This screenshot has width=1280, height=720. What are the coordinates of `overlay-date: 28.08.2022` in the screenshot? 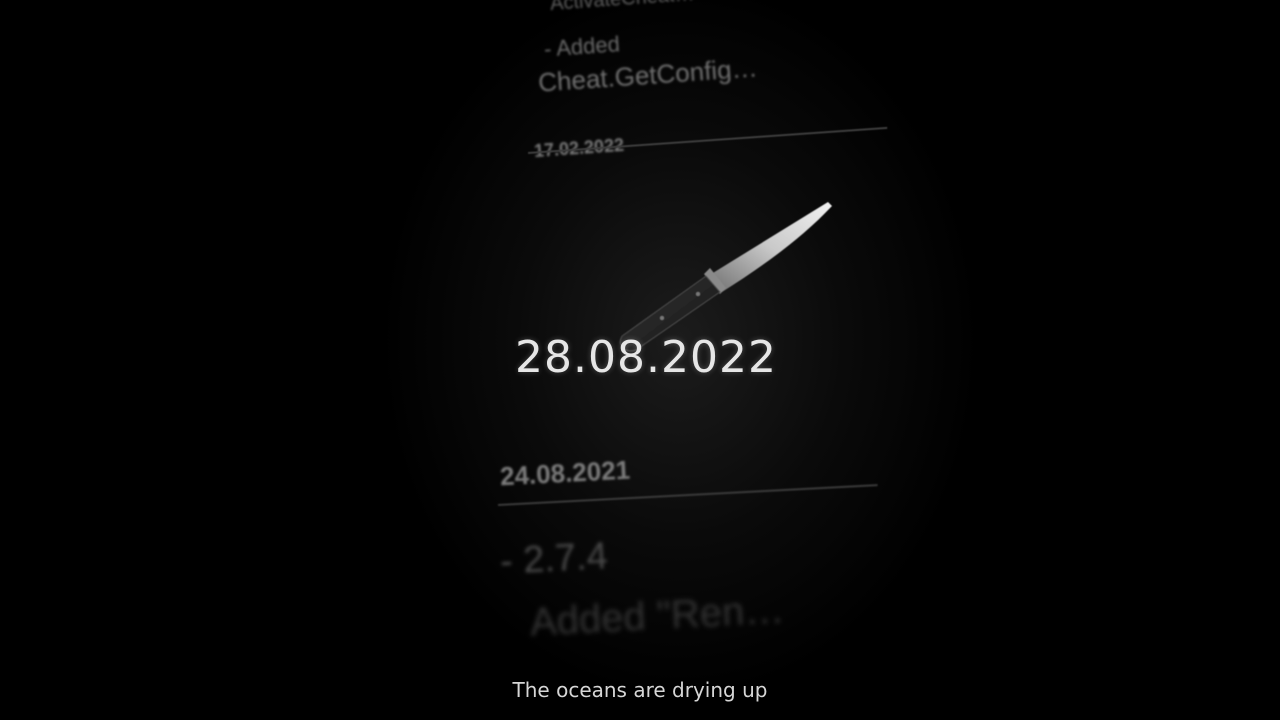 It's located at (646, 357).